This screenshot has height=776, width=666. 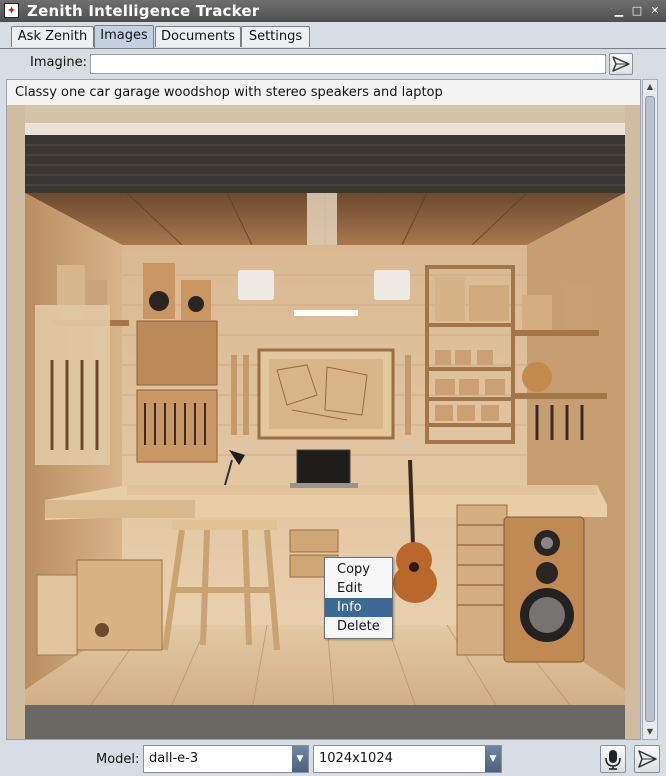 What do you see at coordinates (358, 588) in the screenshot?
I see `menu-item-edit: Edit` at bounding box center [358, 588].